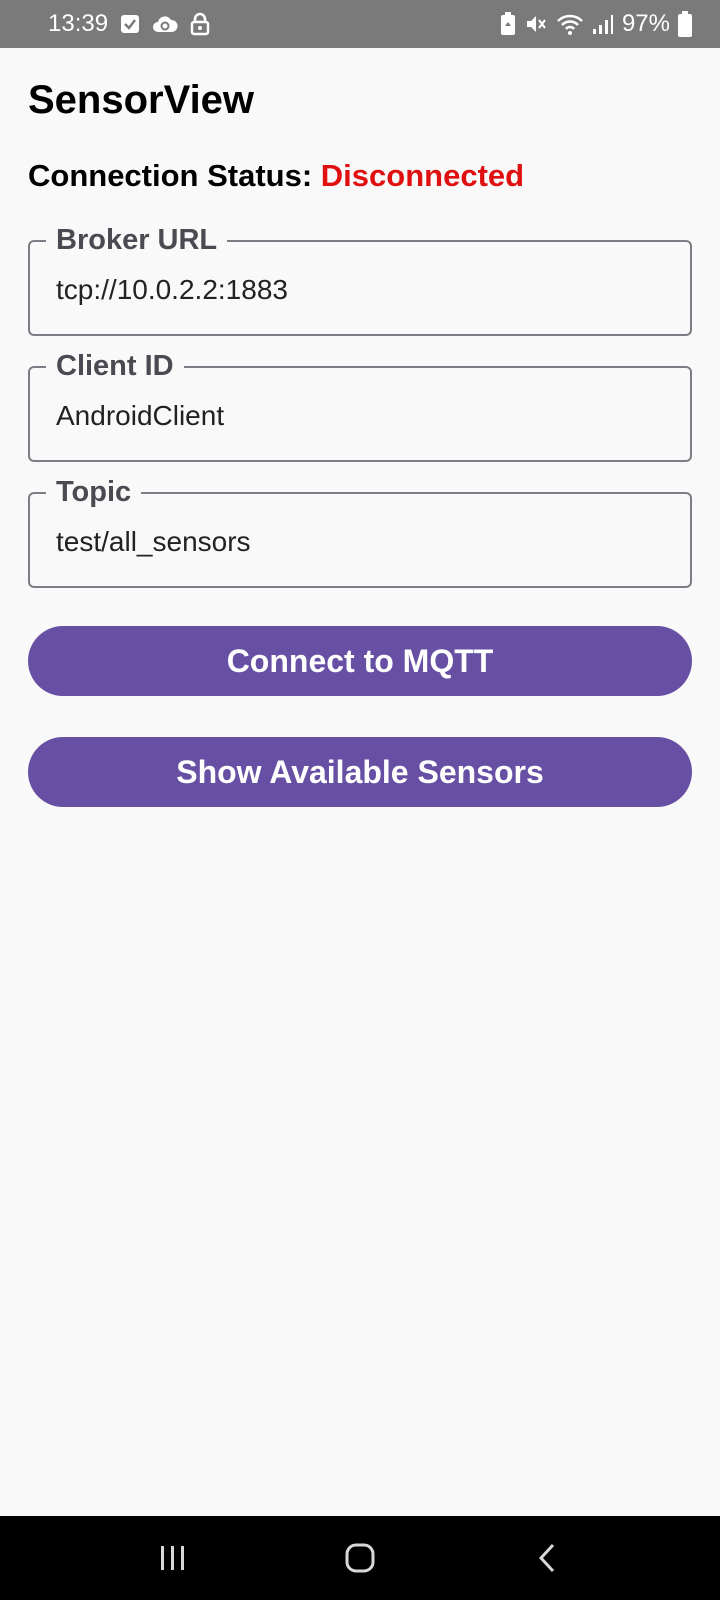 Image resolution: width=720 pixels, height=1600 pixels. I want to click on cellular-signal-icon, so click(603, 24).